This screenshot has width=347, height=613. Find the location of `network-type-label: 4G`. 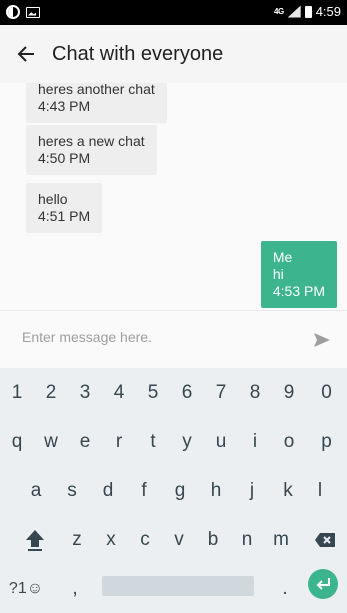

network-type-label: 4G is located at coordinates (279, 11).